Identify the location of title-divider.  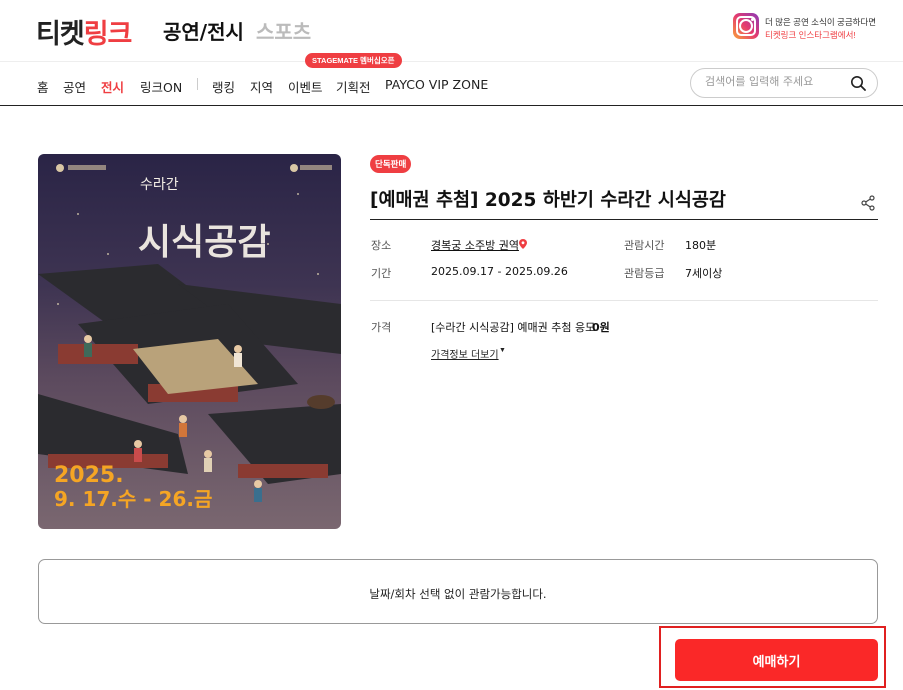
(624, 219).